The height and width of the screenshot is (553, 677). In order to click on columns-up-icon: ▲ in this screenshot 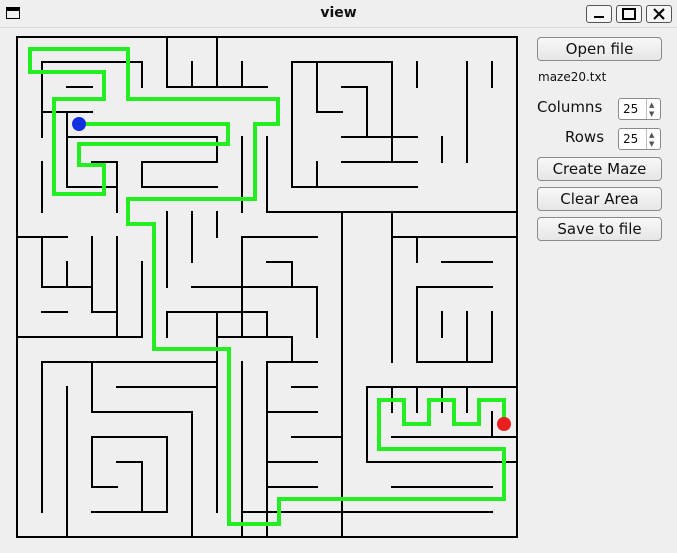, I will do `click(651, 105)`.